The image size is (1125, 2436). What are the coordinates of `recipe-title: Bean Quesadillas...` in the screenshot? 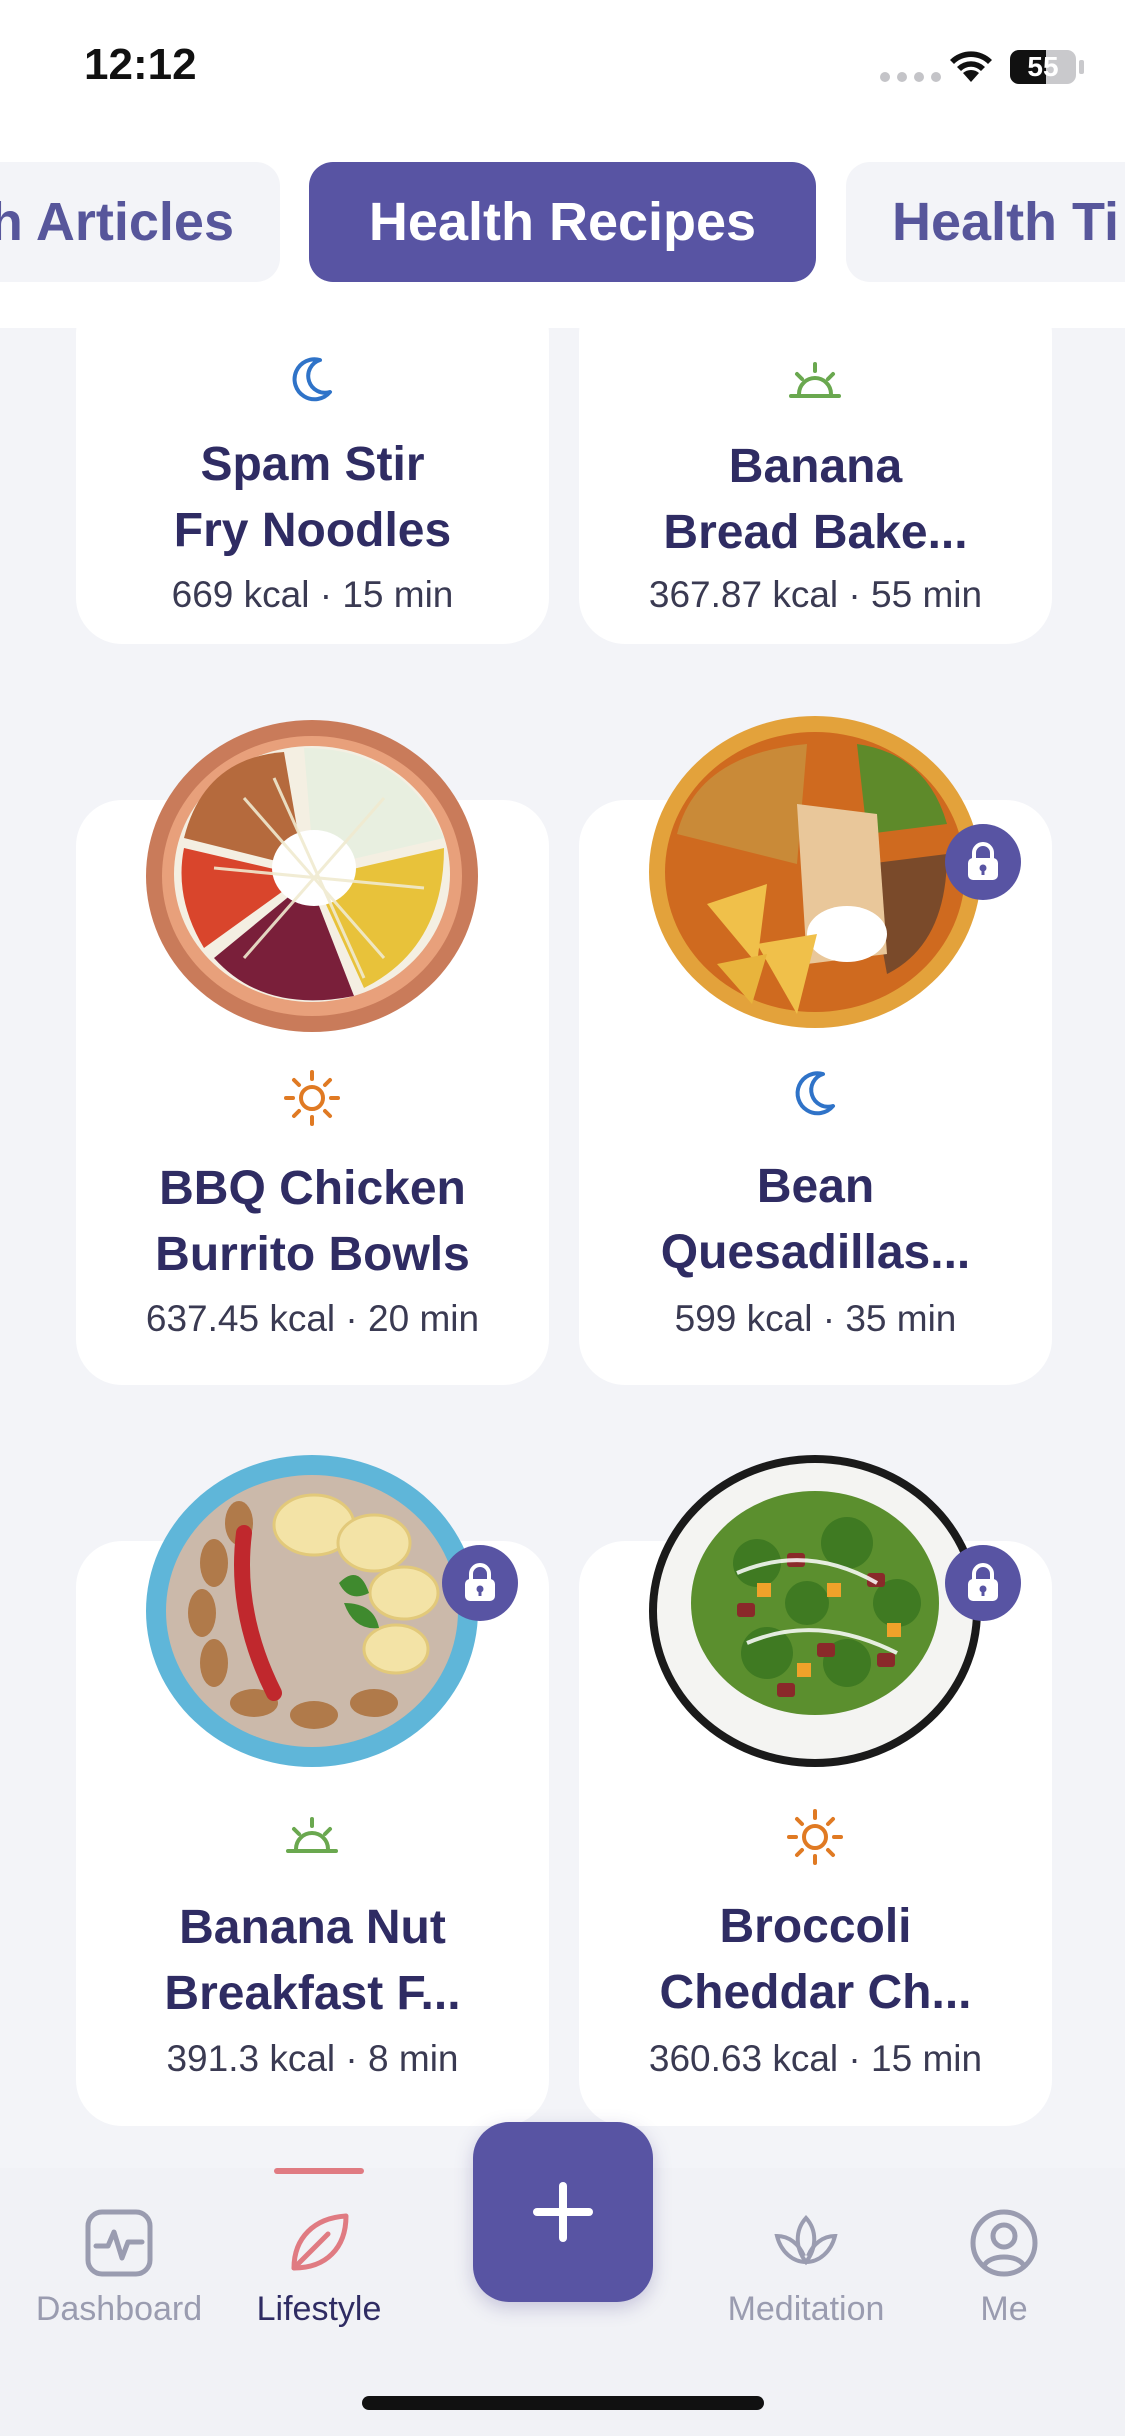 It's located at (815, 1219).